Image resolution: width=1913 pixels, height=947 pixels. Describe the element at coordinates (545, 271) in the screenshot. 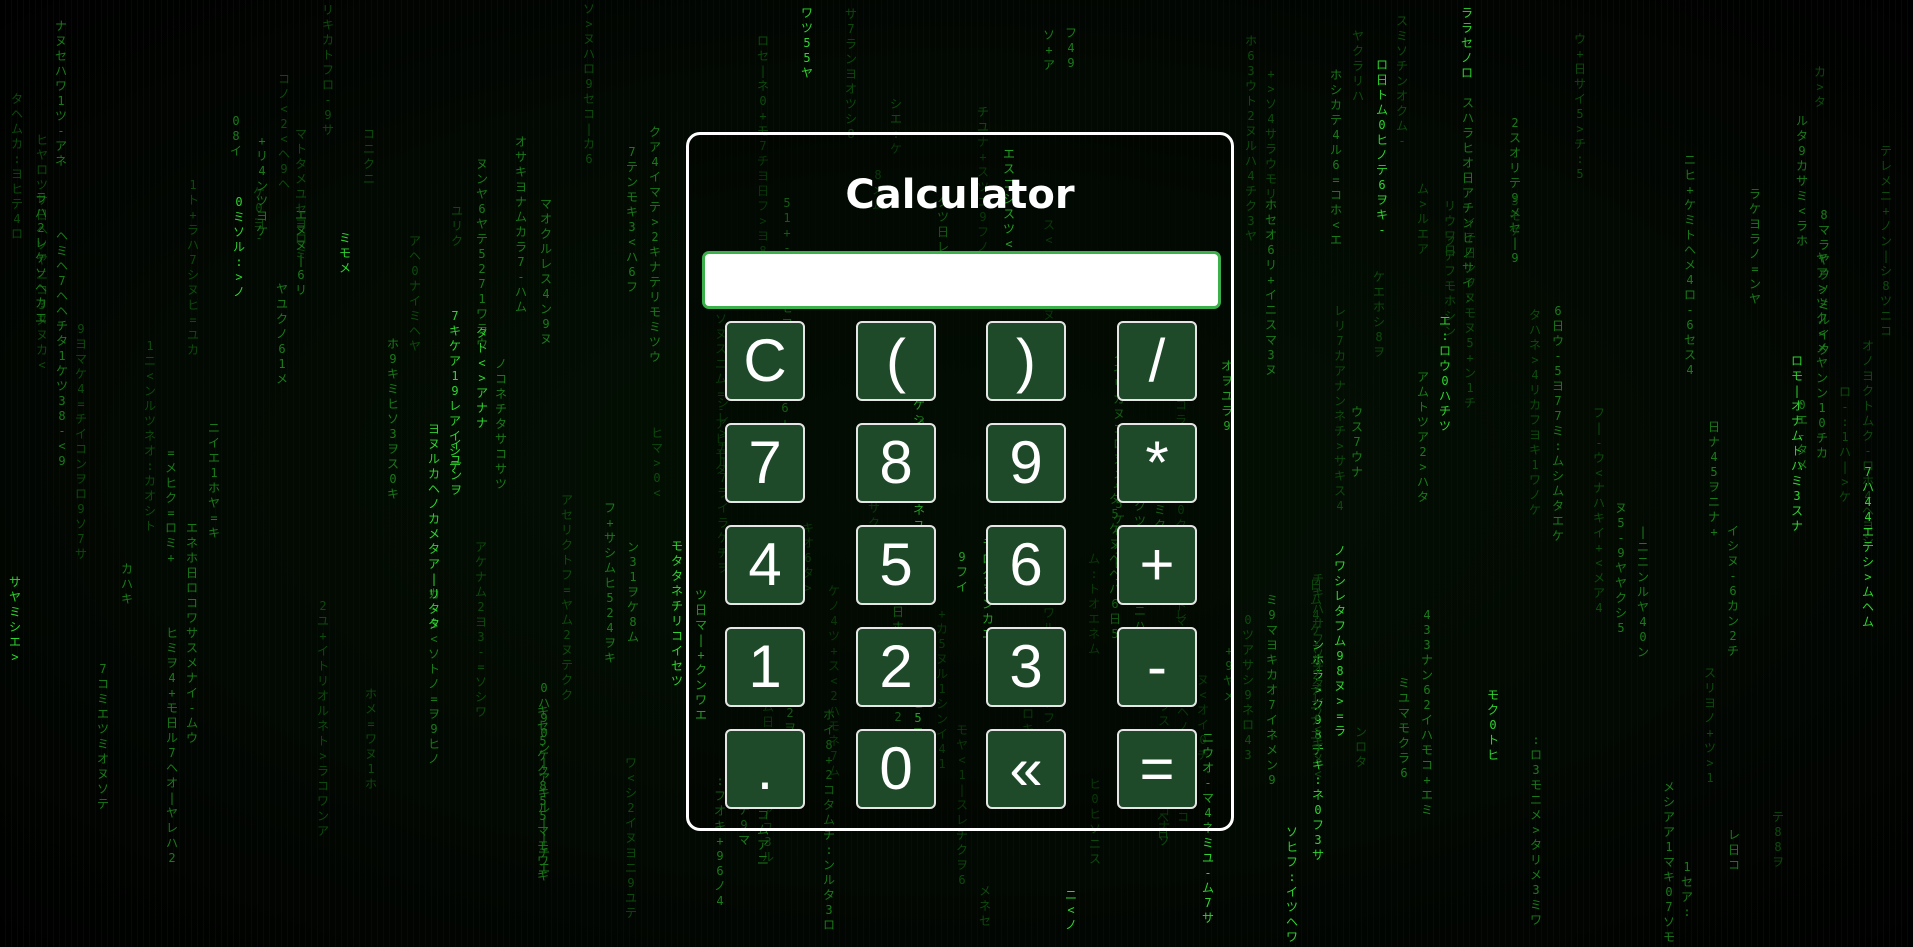

I see `rain-glyph-column: マ オ ク ル レ ス 4 ン 9 ヌ` at that location.